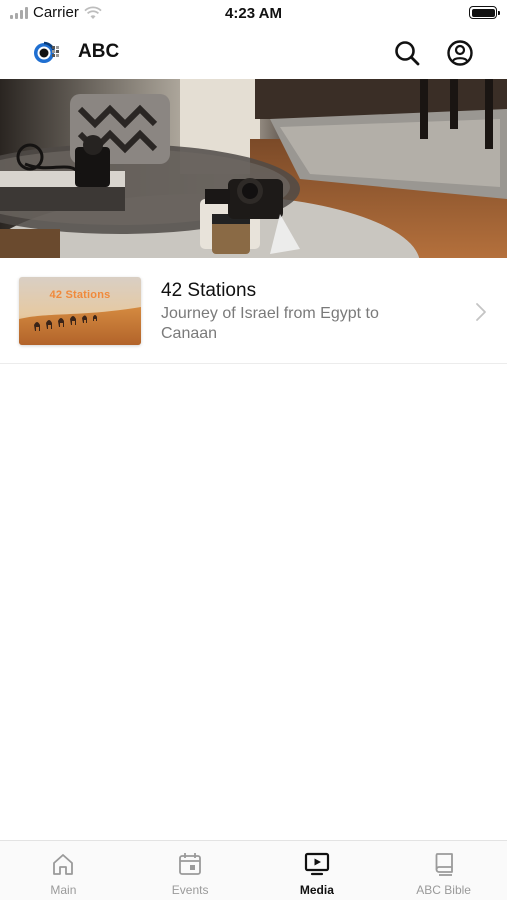  What do you see at coordinates (190, 864) in the screenshot?
I see `calendar-icon` at bounding box center [190, 864].